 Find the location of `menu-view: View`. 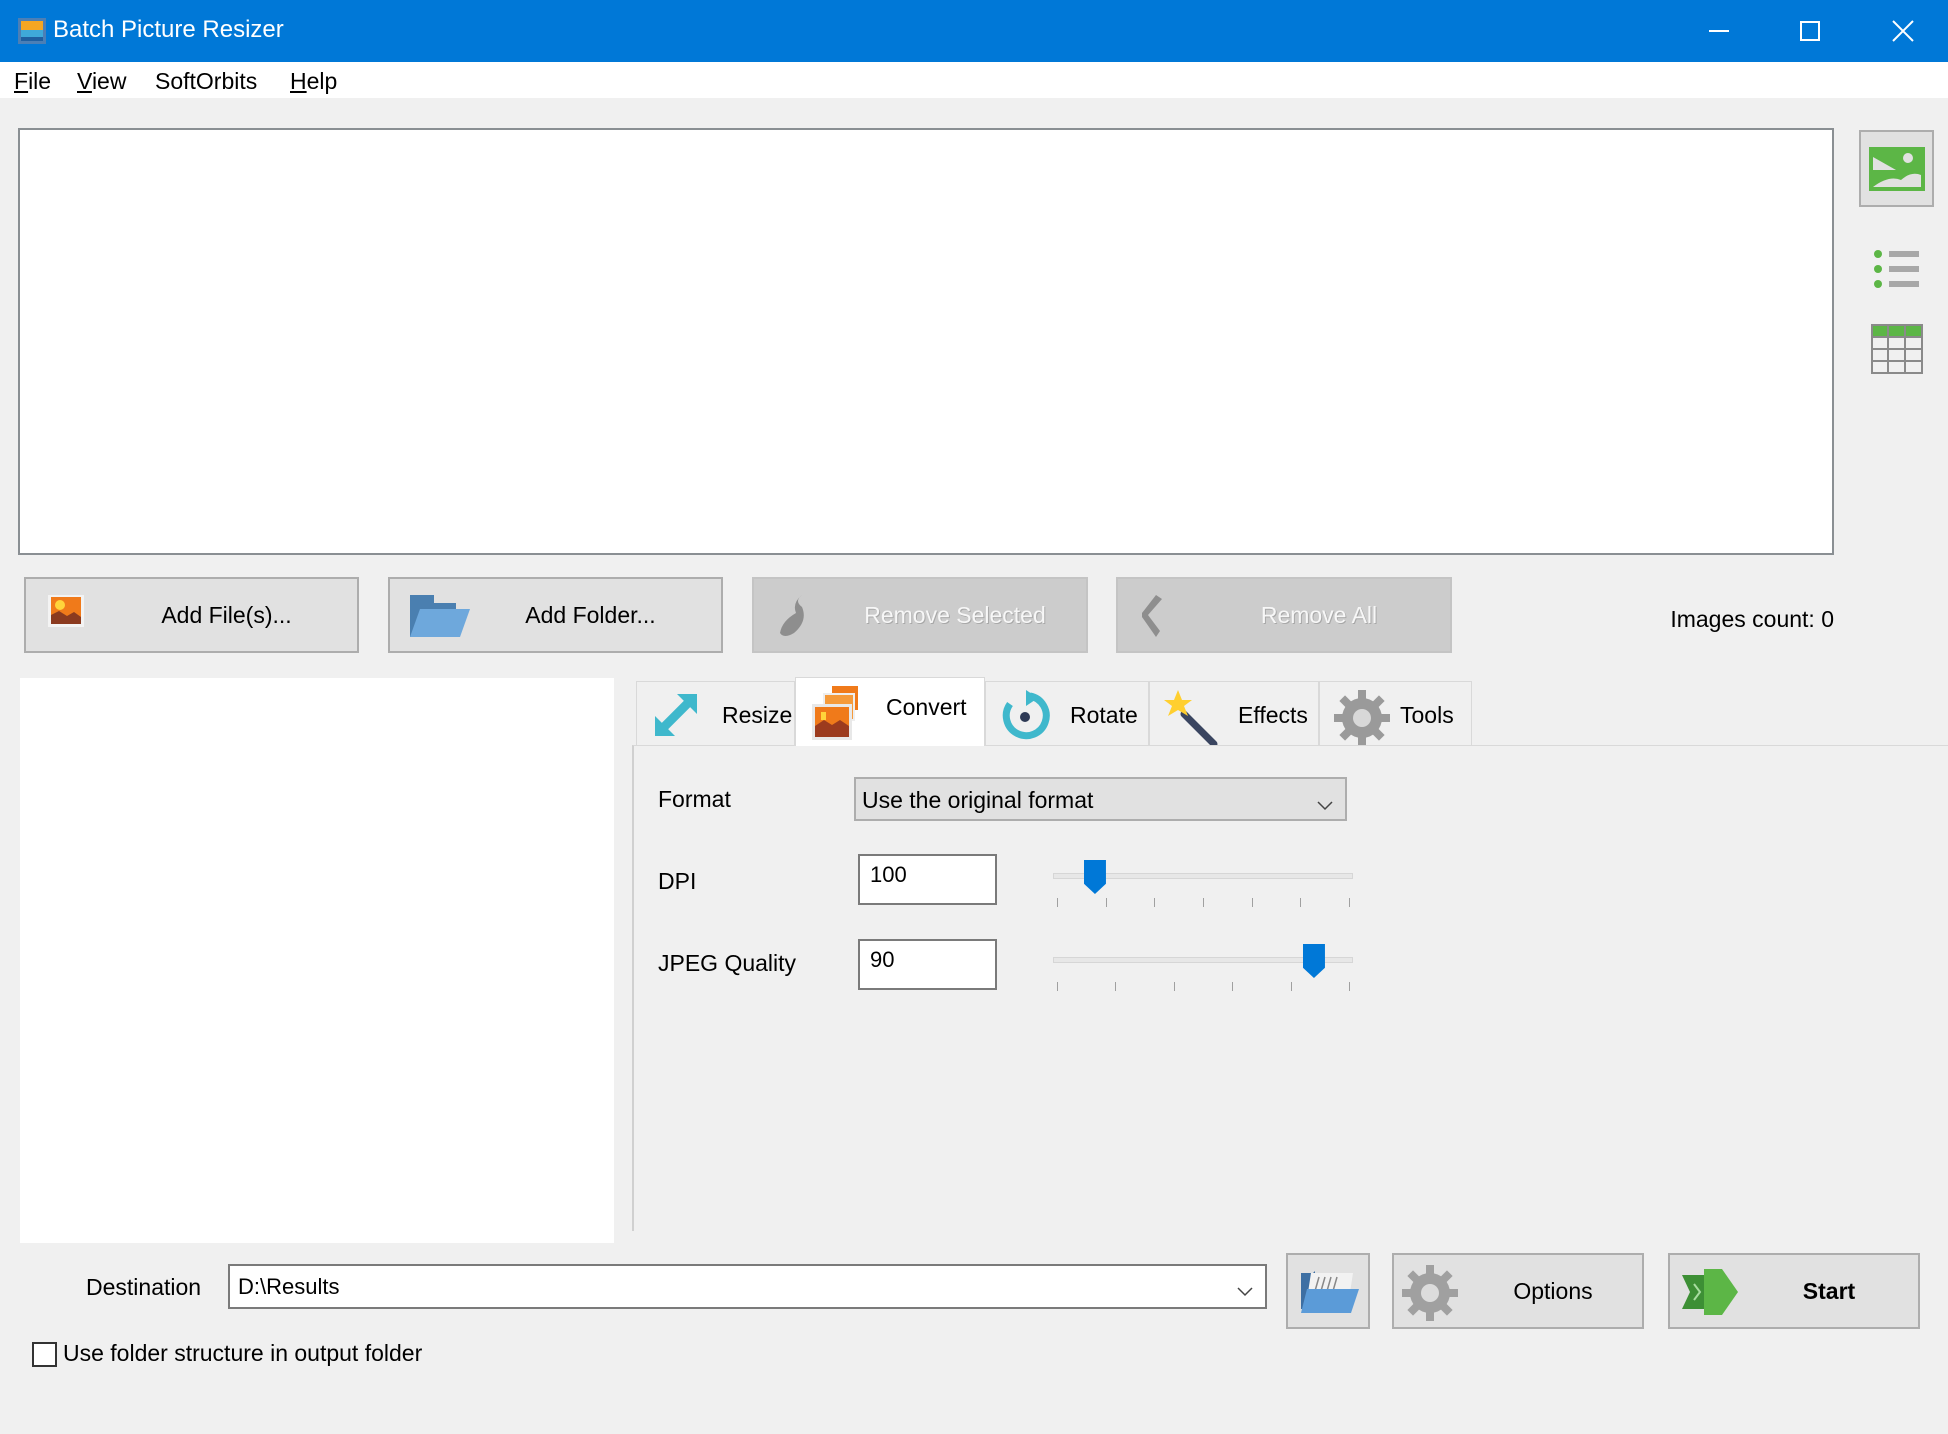

menu-view: View is located at coordinates (101, 81).